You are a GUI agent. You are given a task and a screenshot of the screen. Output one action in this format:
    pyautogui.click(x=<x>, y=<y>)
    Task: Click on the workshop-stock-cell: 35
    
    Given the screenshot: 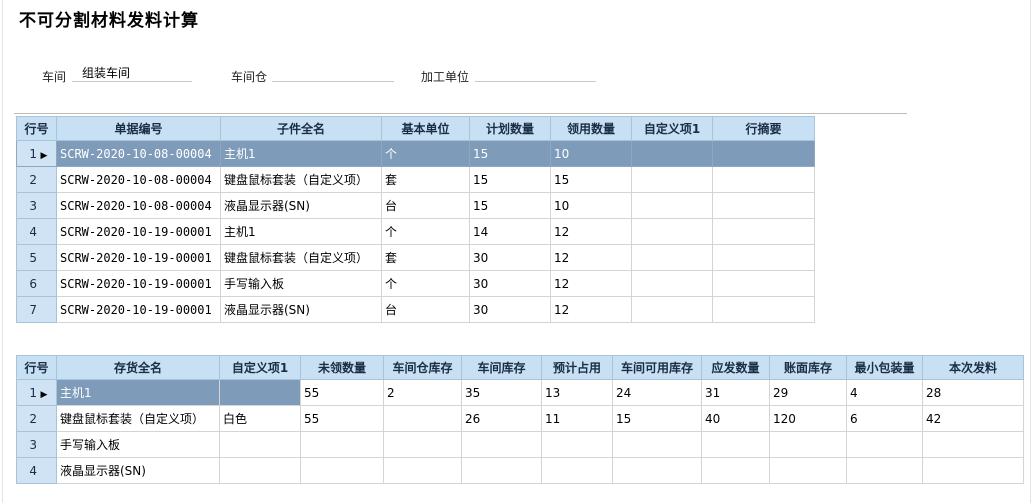 What is the action you would take?
    pyautogui.click(x=501, y=392)
    